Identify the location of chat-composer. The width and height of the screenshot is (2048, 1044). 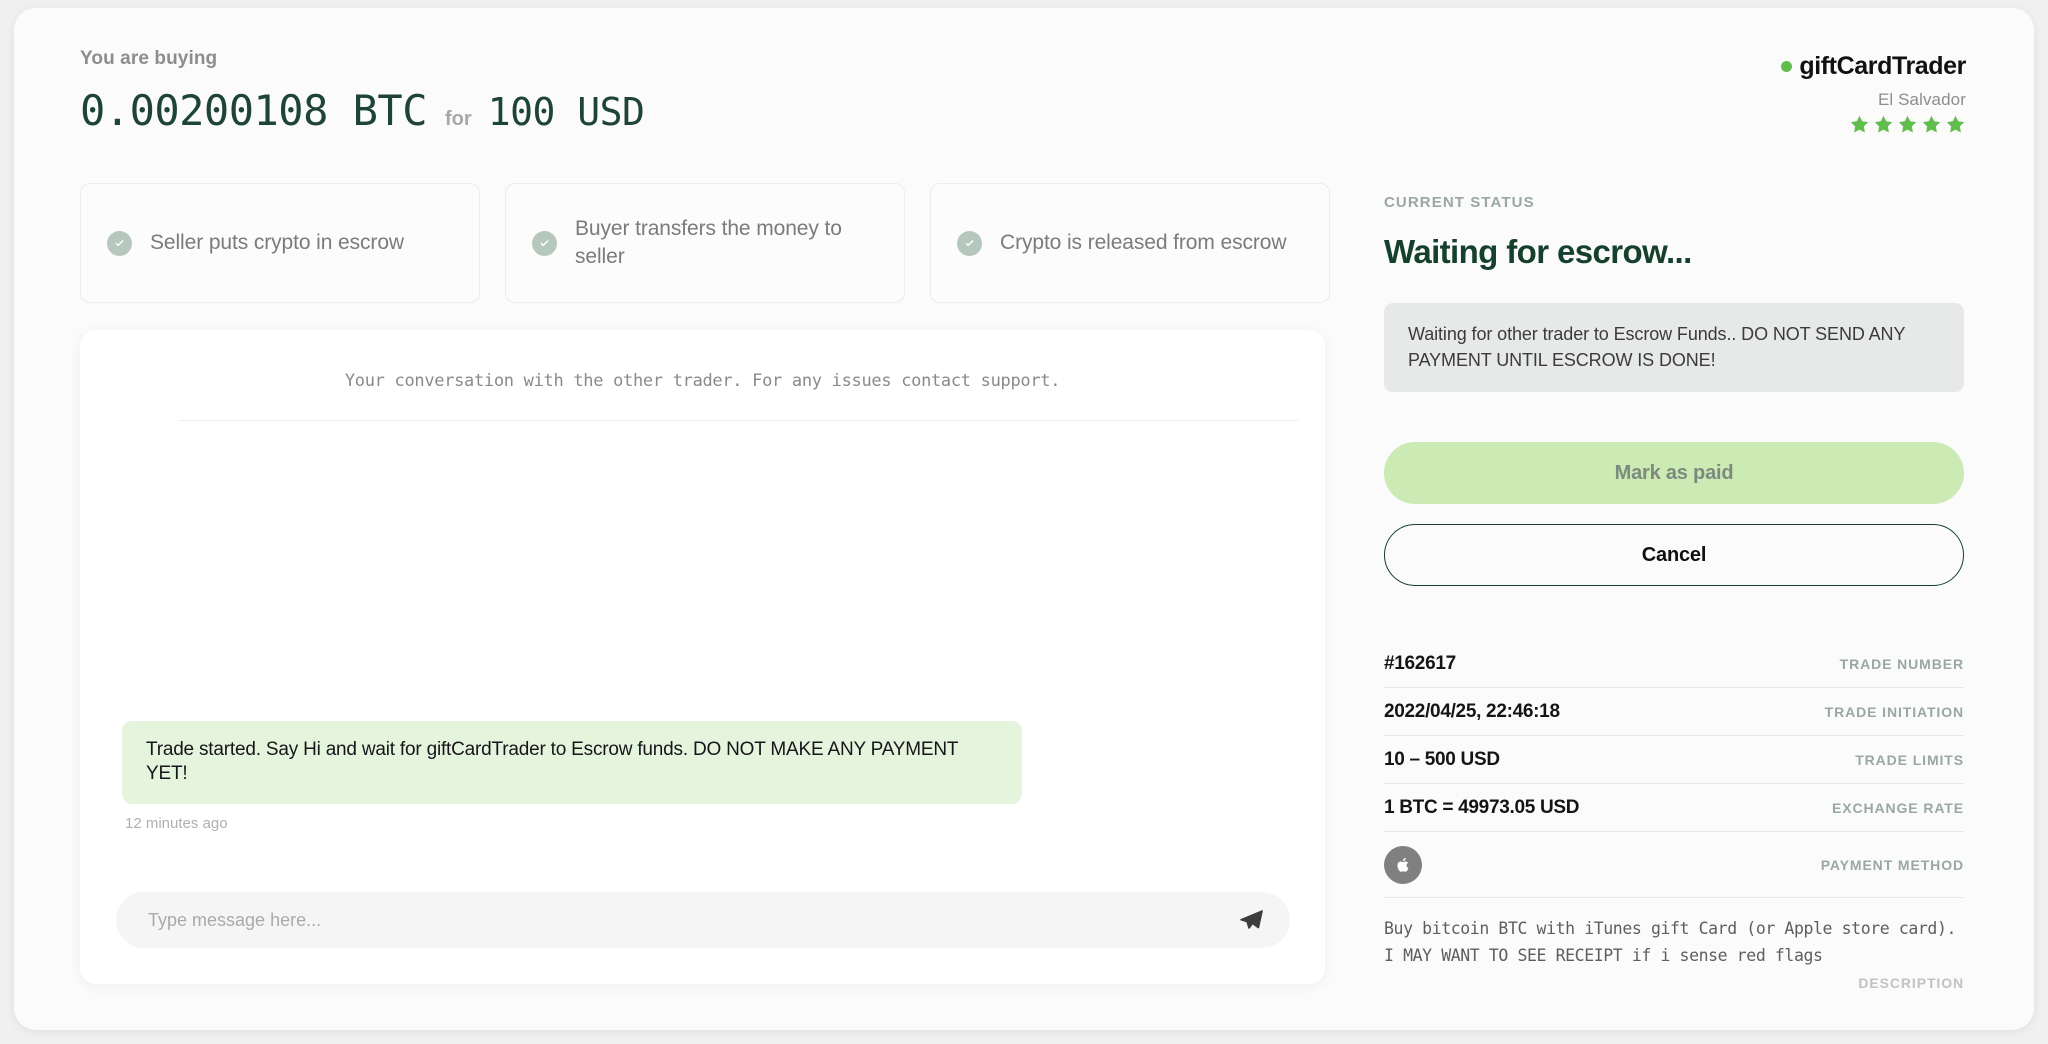
(703, 920).